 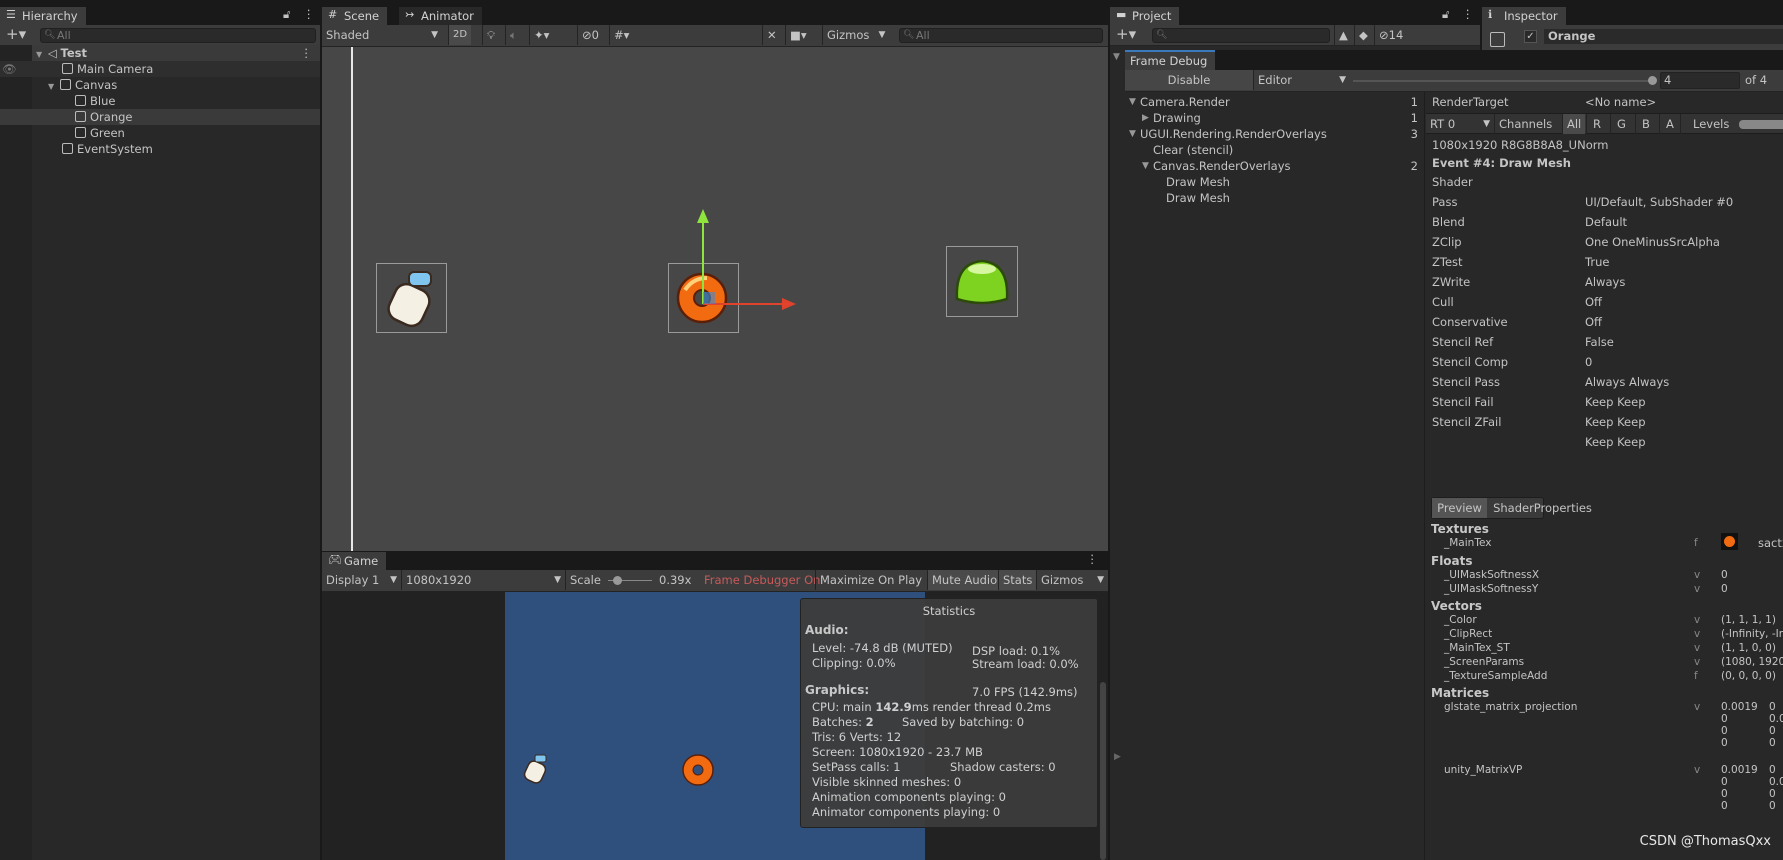 What do you see at coordinates (354, 561) in the screenshot?
I see `tab-game: 🎮︎ Game` at bounding box center [354, 561].